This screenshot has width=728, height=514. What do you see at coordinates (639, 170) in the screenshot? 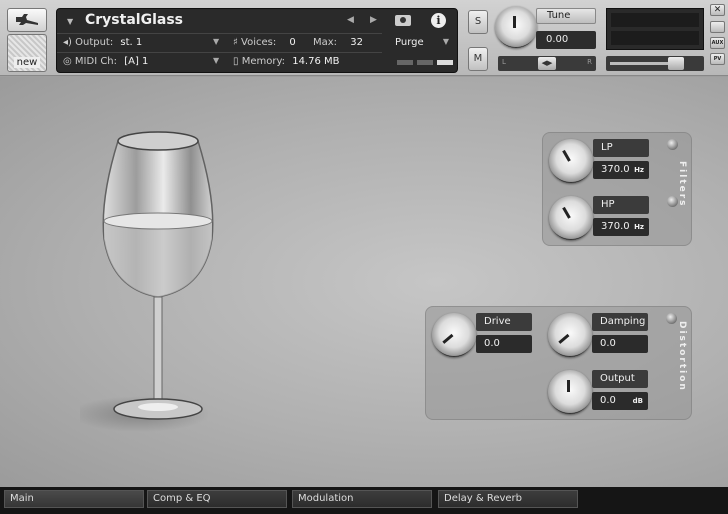
I see `lp-unit: Hz` at bounding box center [639, 170].